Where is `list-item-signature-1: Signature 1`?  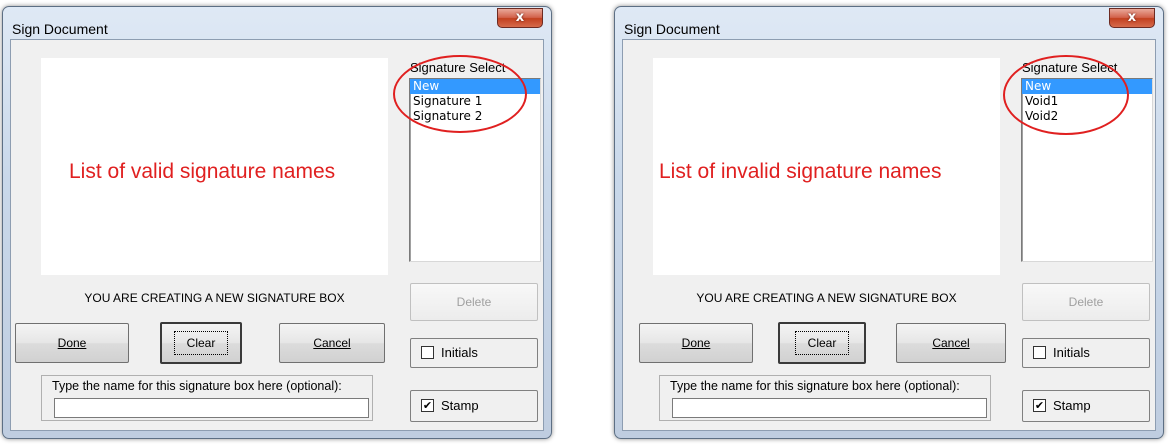
list-item-signature-1: Signature 1 is located at coordinates (475, 101).